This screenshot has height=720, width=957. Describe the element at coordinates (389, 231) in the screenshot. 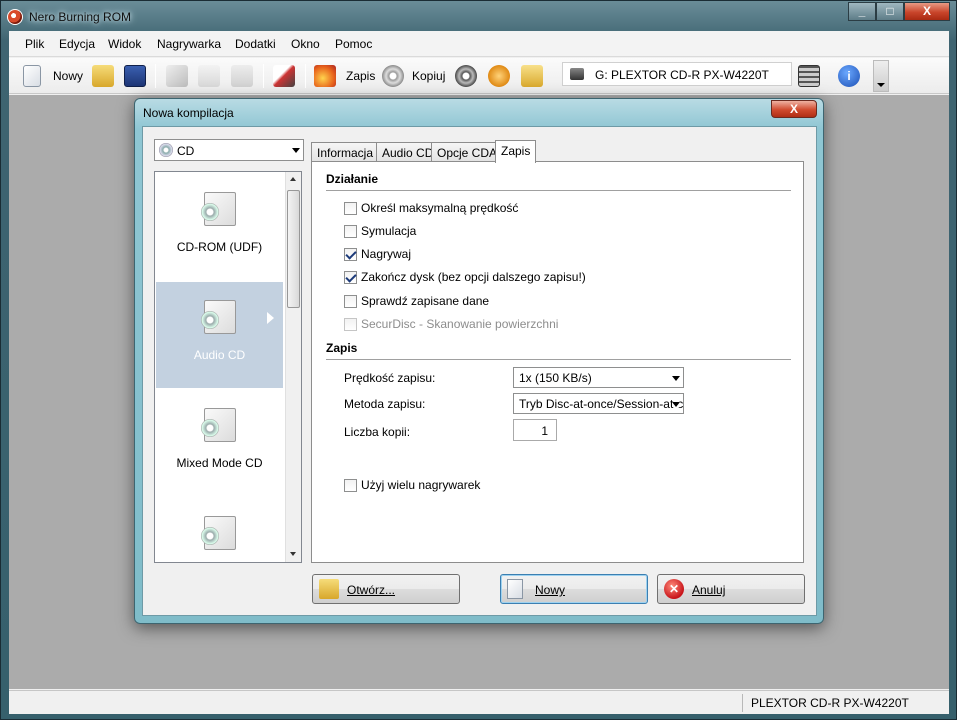

I see `simulation-label: Symulacja` at that location.